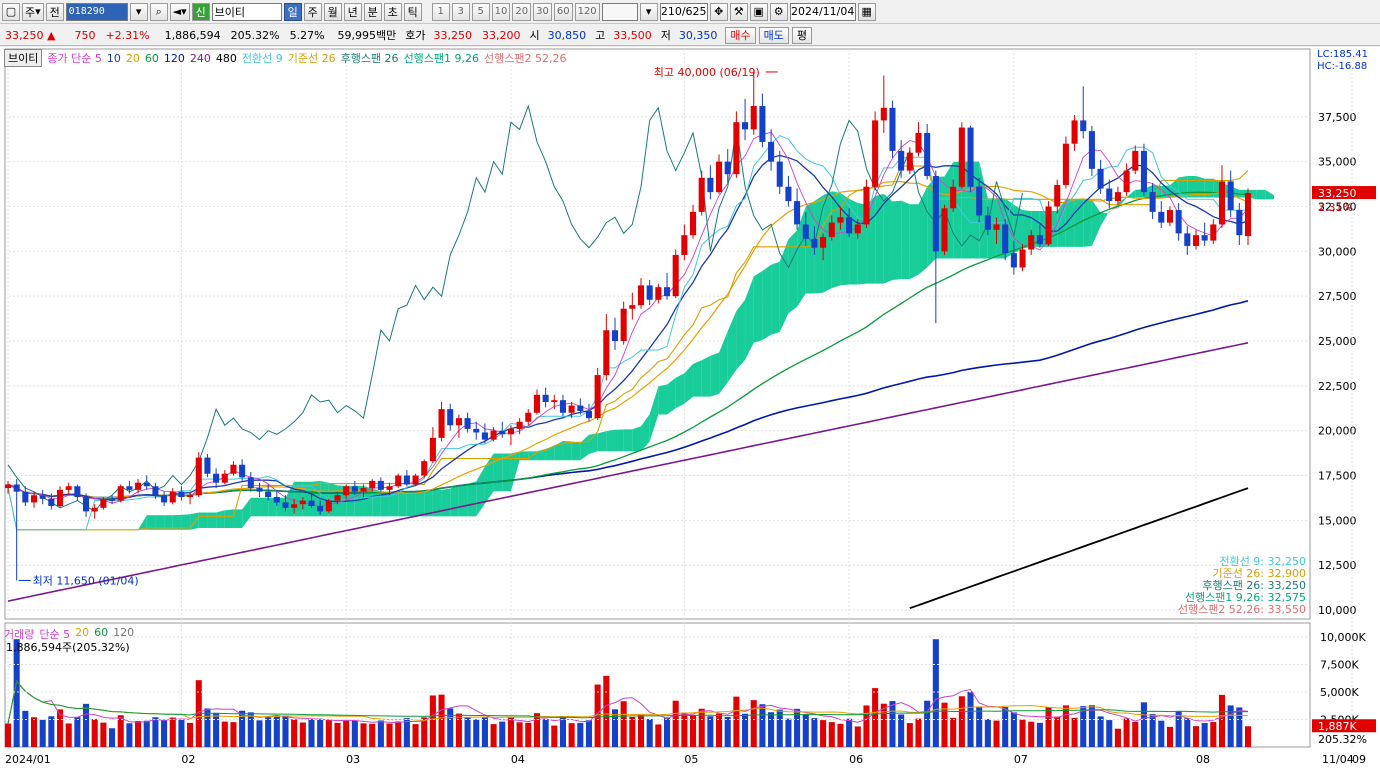 The image size is (1380, 769). What do you see at coordinates (33, 11) in the screenshot?
I see `market-select: 주 ▾` at bounding box center [33, 11].